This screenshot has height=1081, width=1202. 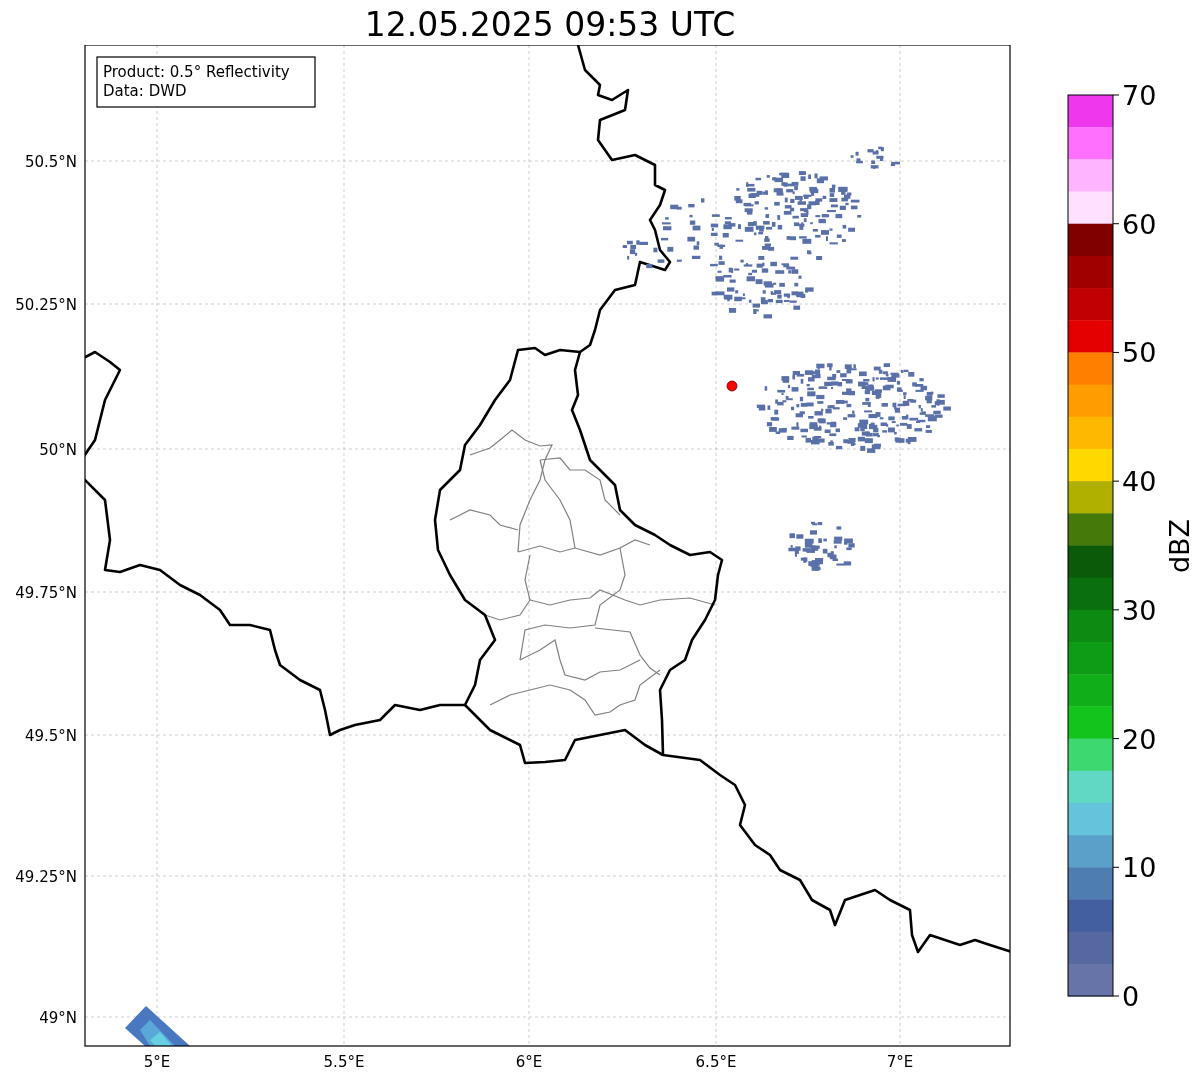 I want to click on colorbar-tick-label: 10, so click(x=1139, y=868).